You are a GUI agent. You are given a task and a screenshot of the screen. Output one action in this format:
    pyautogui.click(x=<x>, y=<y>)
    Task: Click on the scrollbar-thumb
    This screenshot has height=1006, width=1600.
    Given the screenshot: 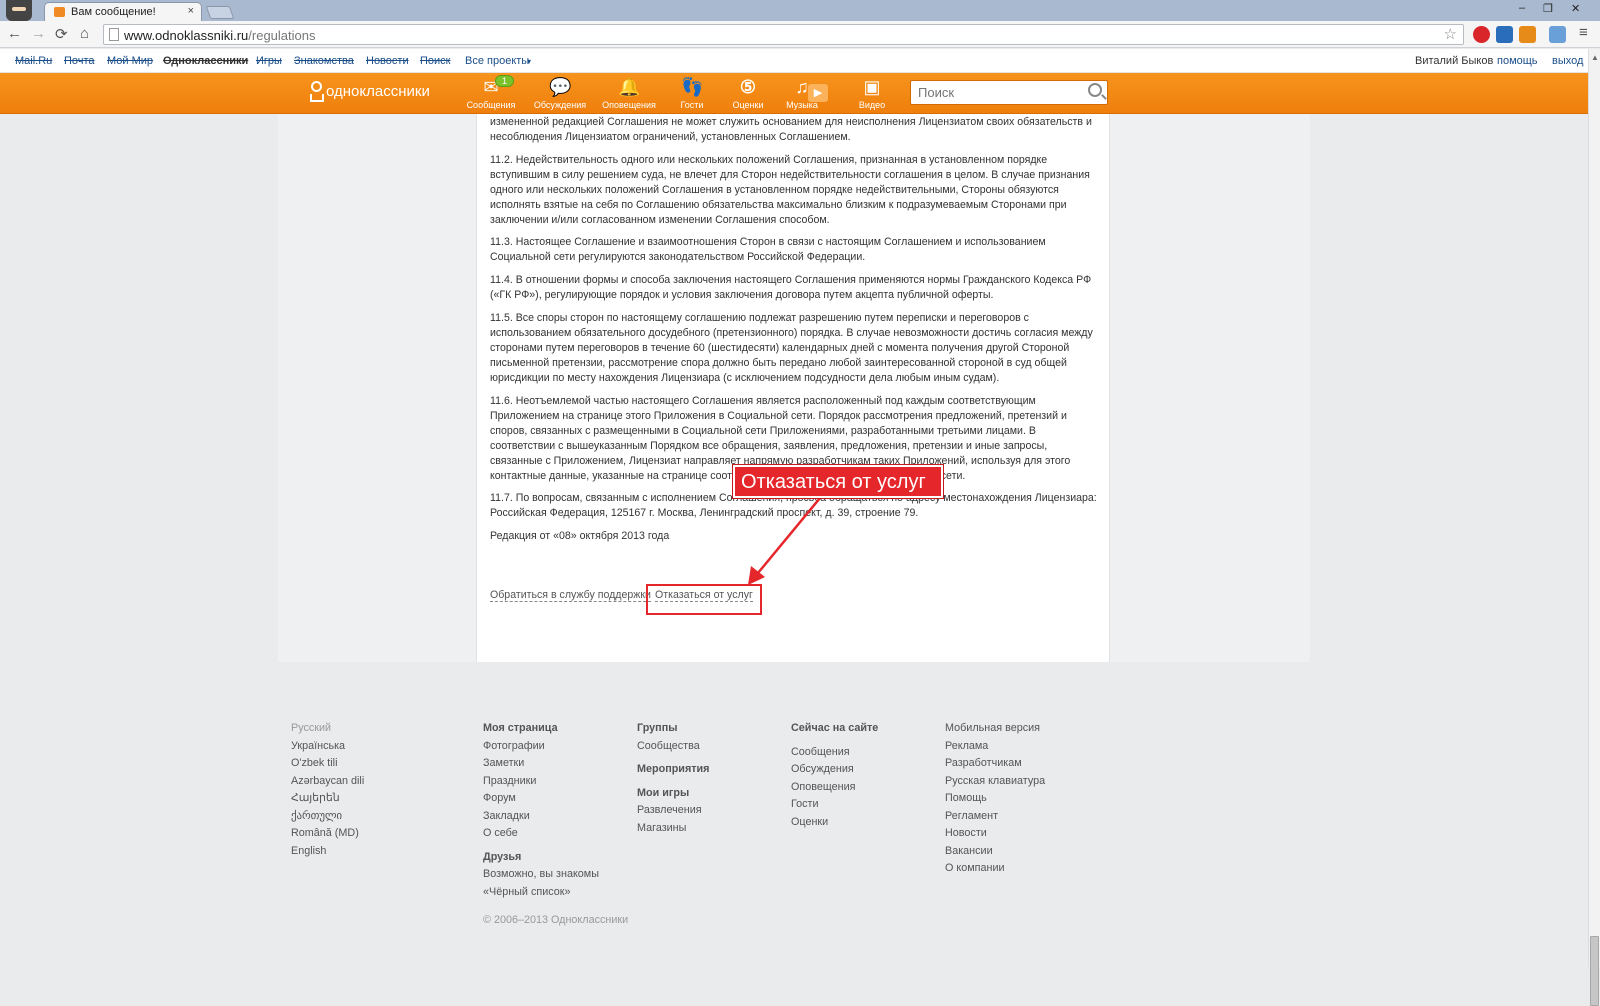 What is the action you would take?
    pyautogui.click(x=1594, y=971)
    